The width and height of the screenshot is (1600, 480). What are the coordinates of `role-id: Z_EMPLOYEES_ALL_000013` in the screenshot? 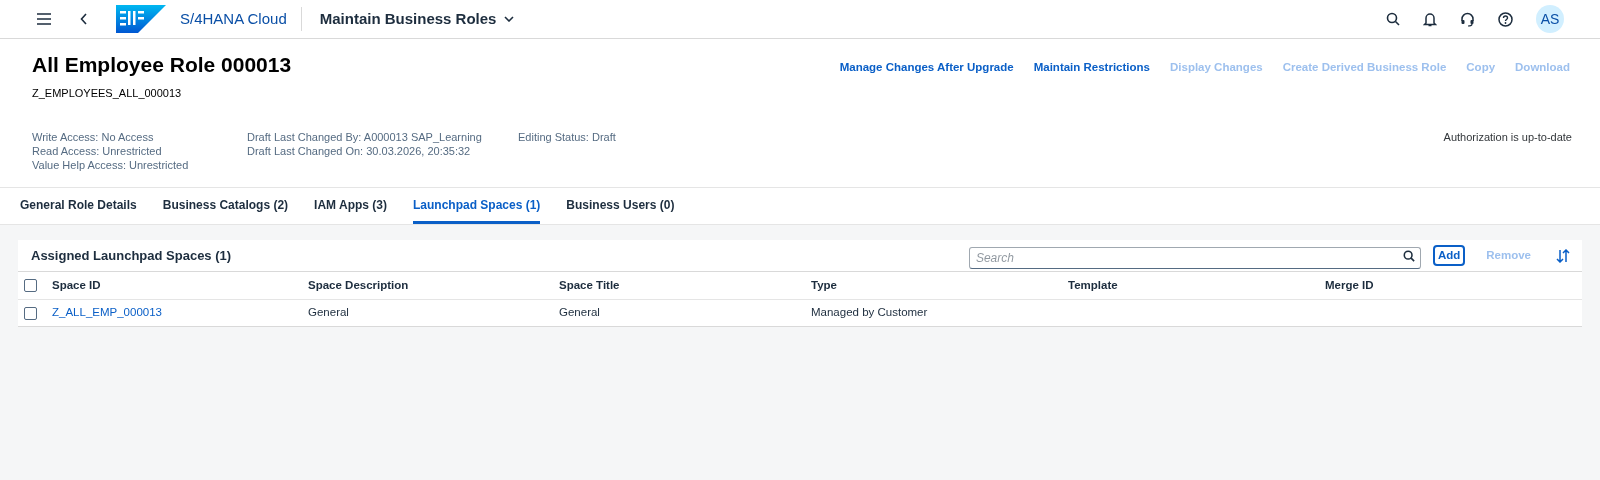 It's located at (107, 93).